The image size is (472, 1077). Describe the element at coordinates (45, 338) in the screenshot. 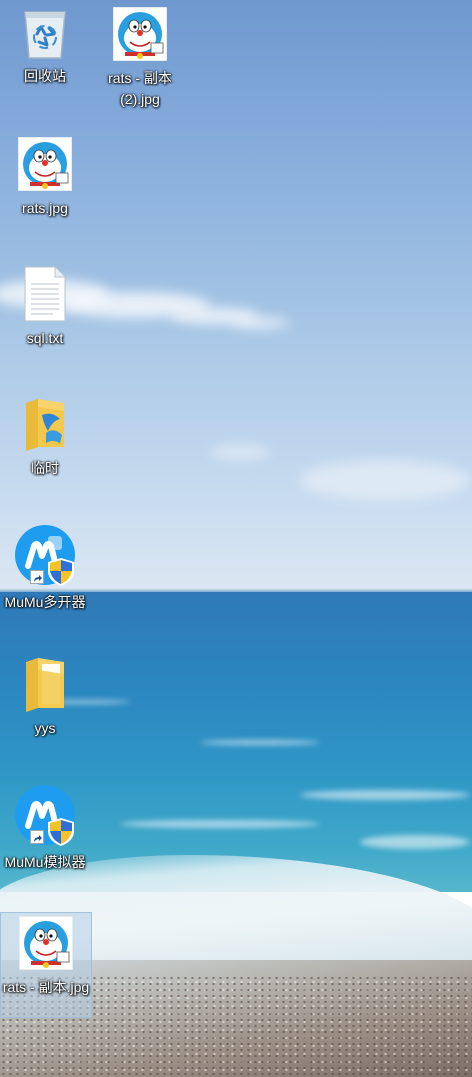

I see `desktop-icon-label: sql.txt` at that location.